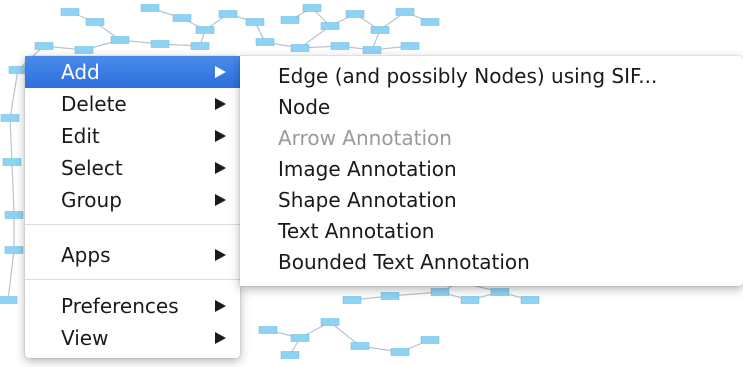 This screenshot has height=367, width=743. What do you see at coordinates (367, 169) in the screenshot?
I see `submenu-item-label: Image Annotation` at bounding box center [367, 169].